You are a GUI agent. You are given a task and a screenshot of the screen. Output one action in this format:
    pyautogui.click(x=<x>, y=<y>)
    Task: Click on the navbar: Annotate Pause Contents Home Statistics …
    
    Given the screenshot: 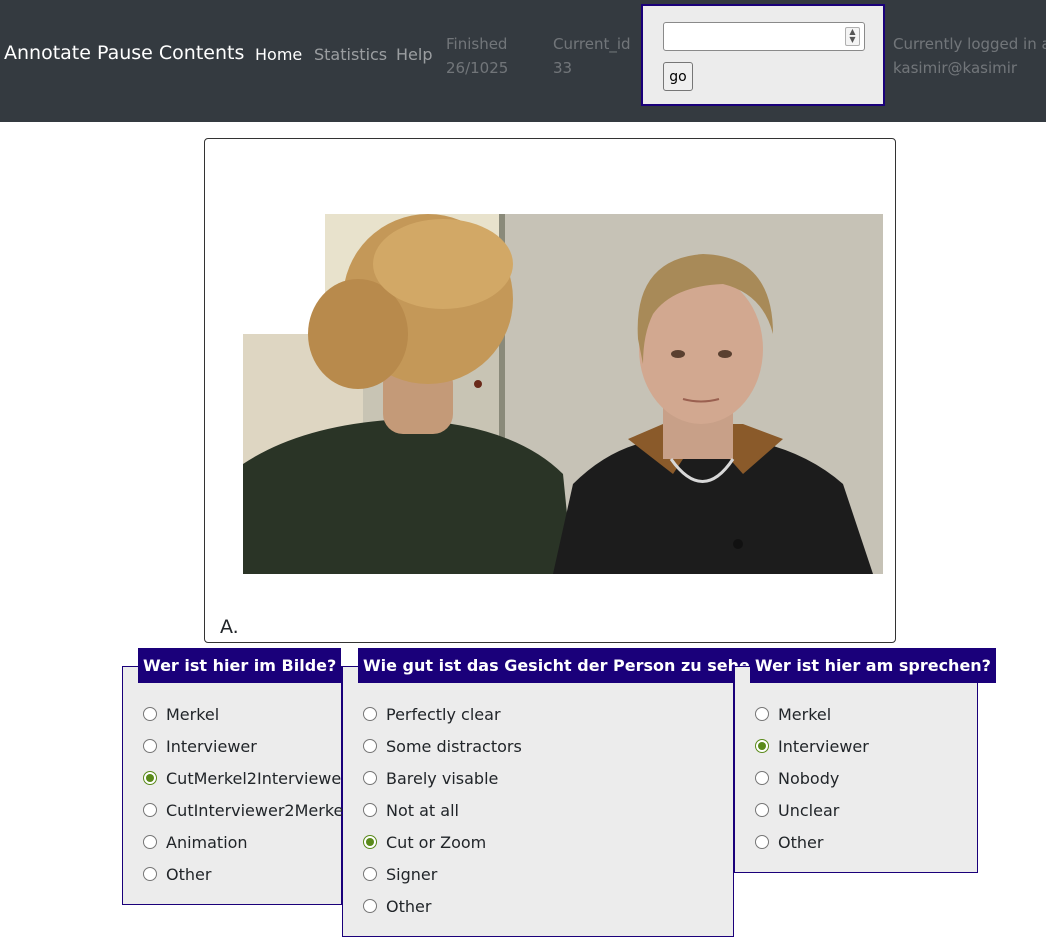 What is the action you would take?
    pyautogui.click(x=523, y=61)
    